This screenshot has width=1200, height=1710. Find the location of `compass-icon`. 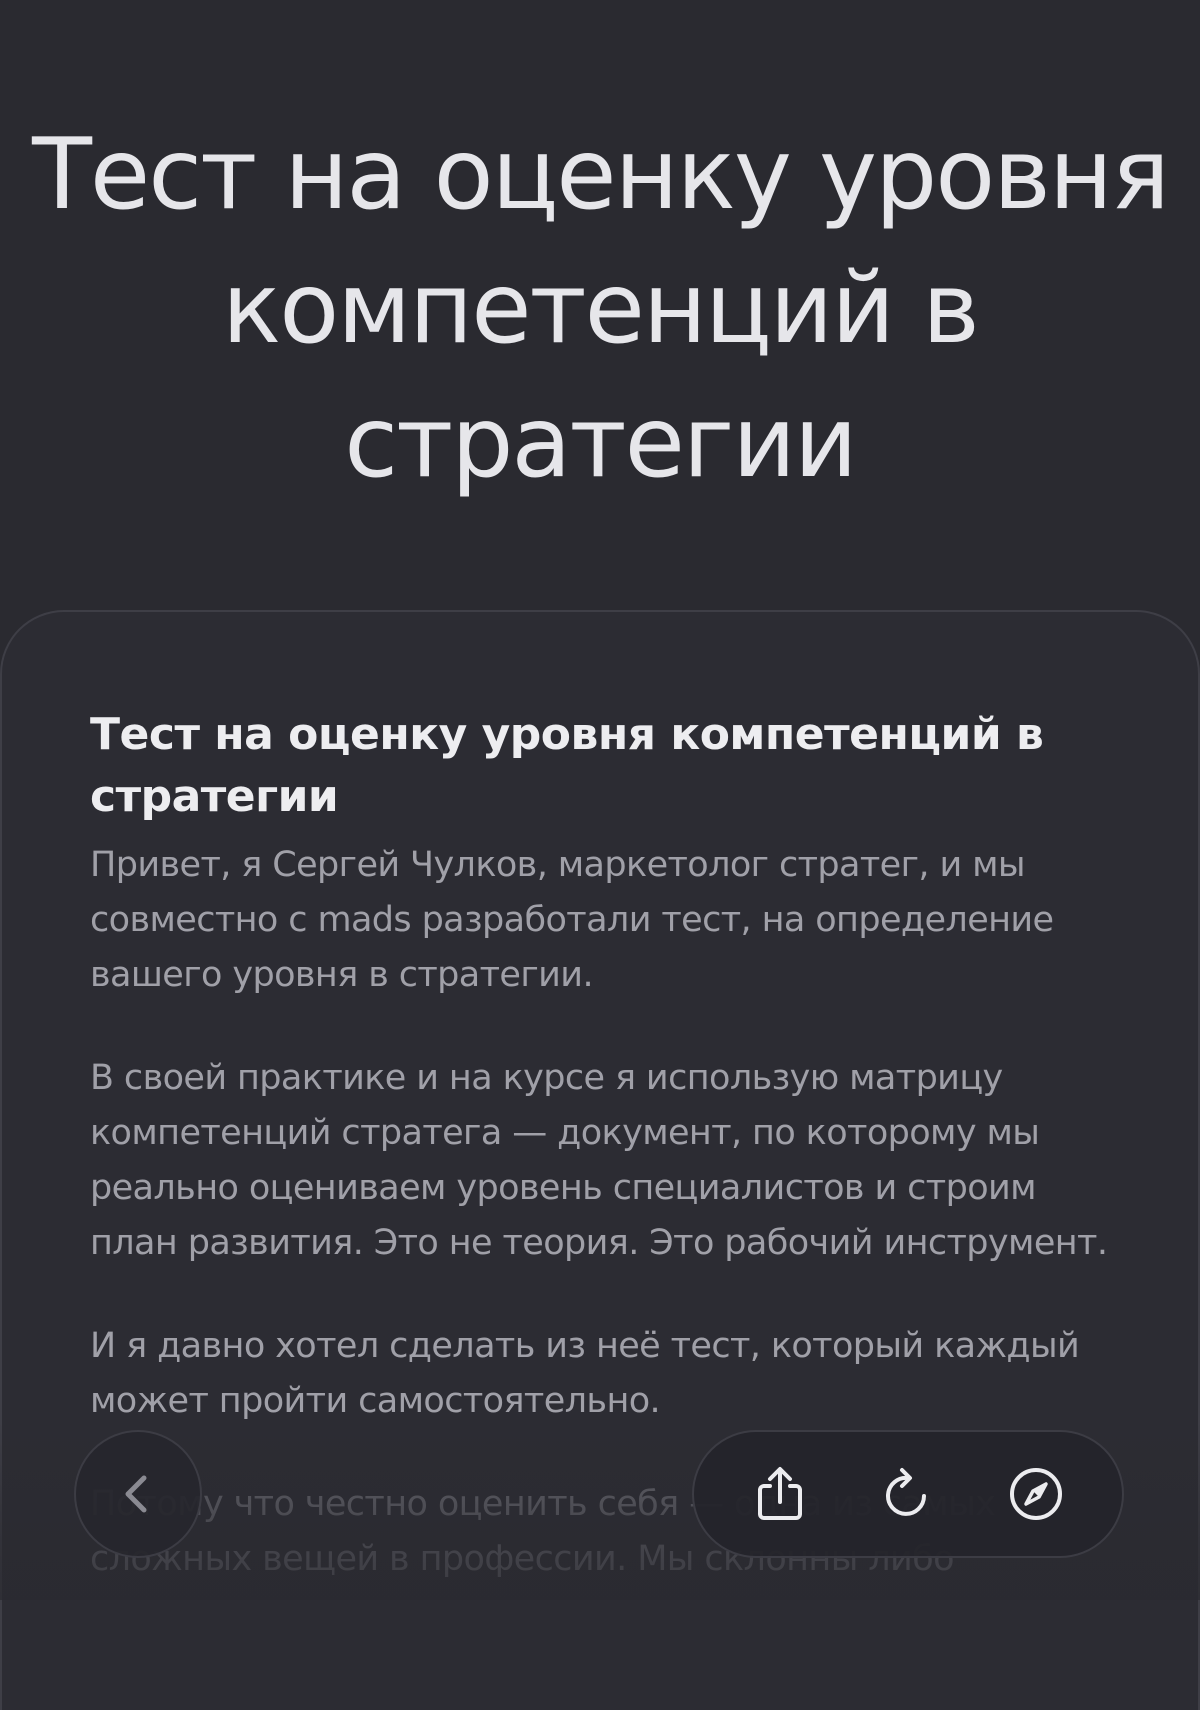

compass-icon is located at coordinates (1036, 1494).